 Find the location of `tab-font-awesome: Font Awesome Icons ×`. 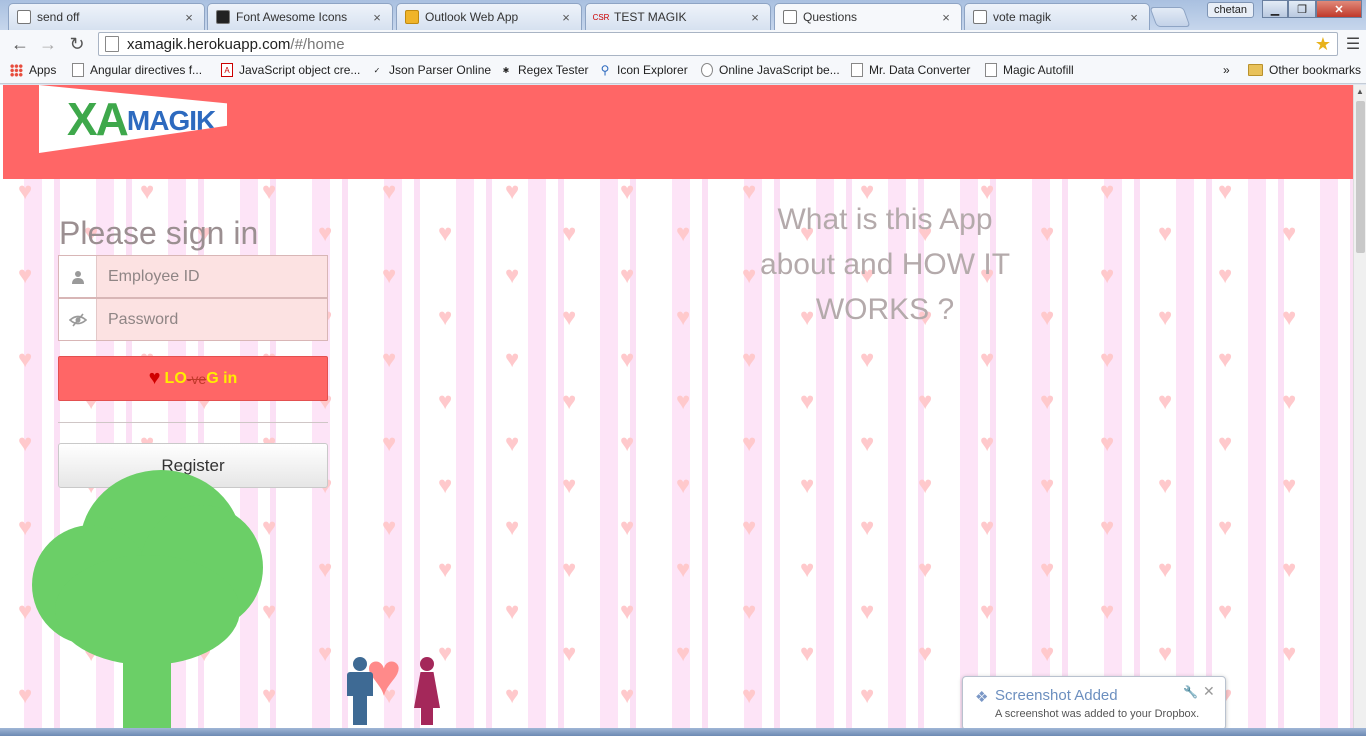

tab-font-awesome: Font Awesome Icons × is located at coordinates (300, 16).